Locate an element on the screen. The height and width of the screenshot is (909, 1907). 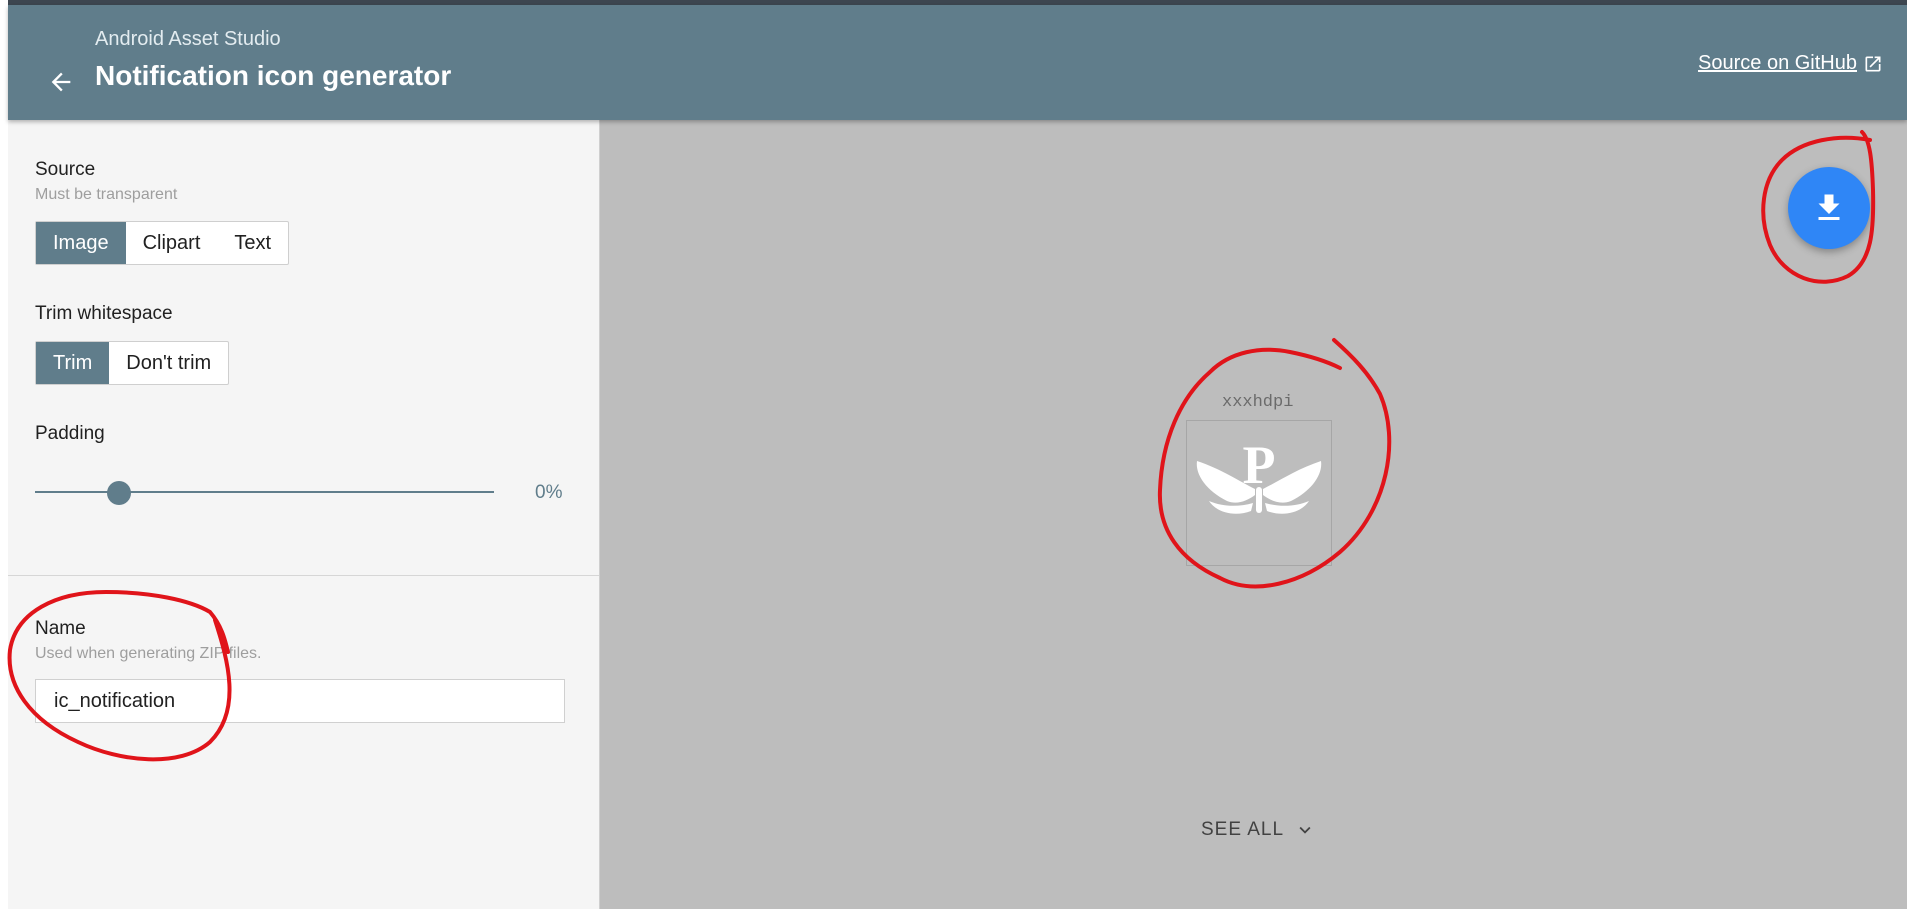
chevron-down-icon is located at coordinates (1305, 830).